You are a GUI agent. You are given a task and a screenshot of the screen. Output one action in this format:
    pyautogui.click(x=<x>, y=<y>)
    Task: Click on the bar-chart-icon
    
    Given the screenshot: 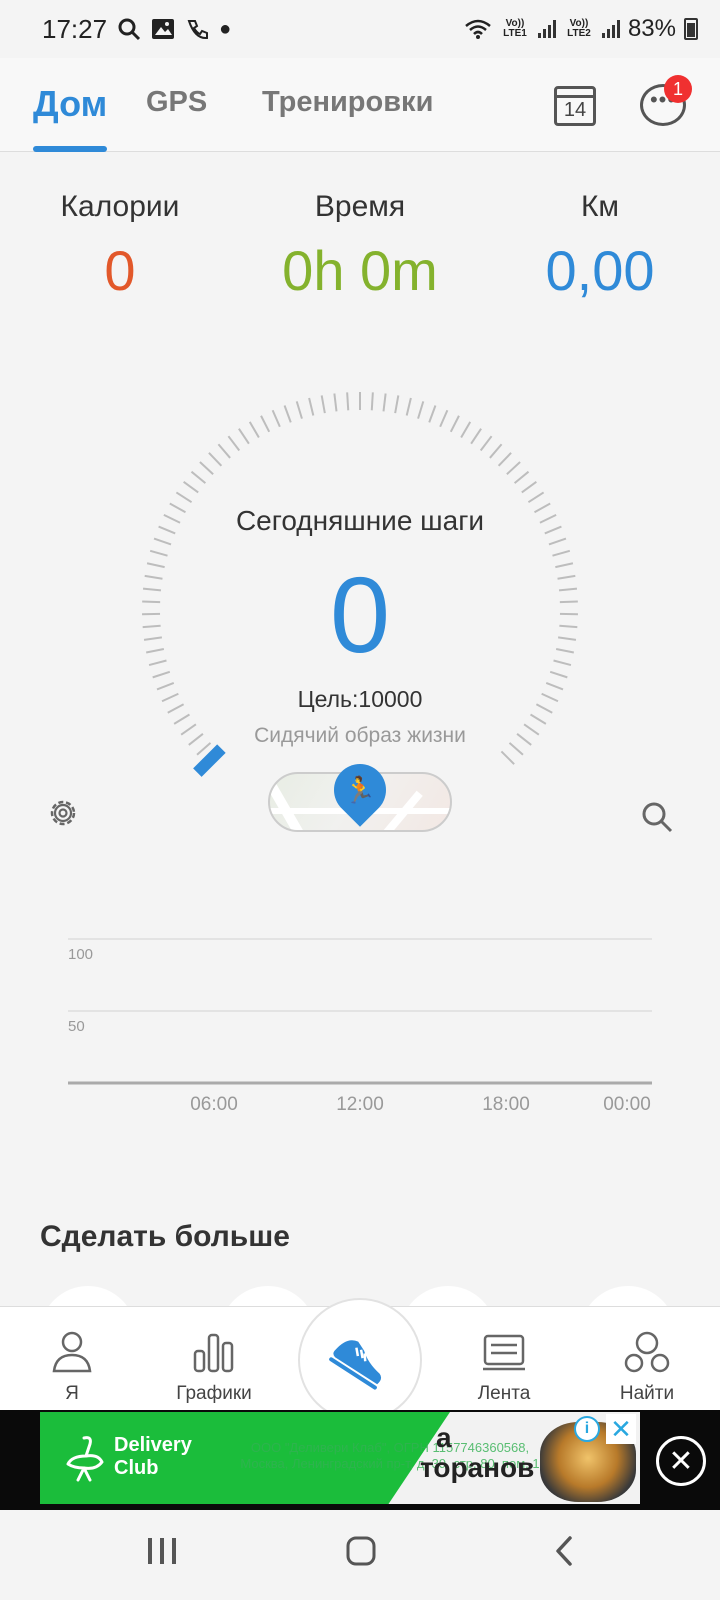 What is the action you would take?
    pyautogui.click(x=213, y=1353)
    